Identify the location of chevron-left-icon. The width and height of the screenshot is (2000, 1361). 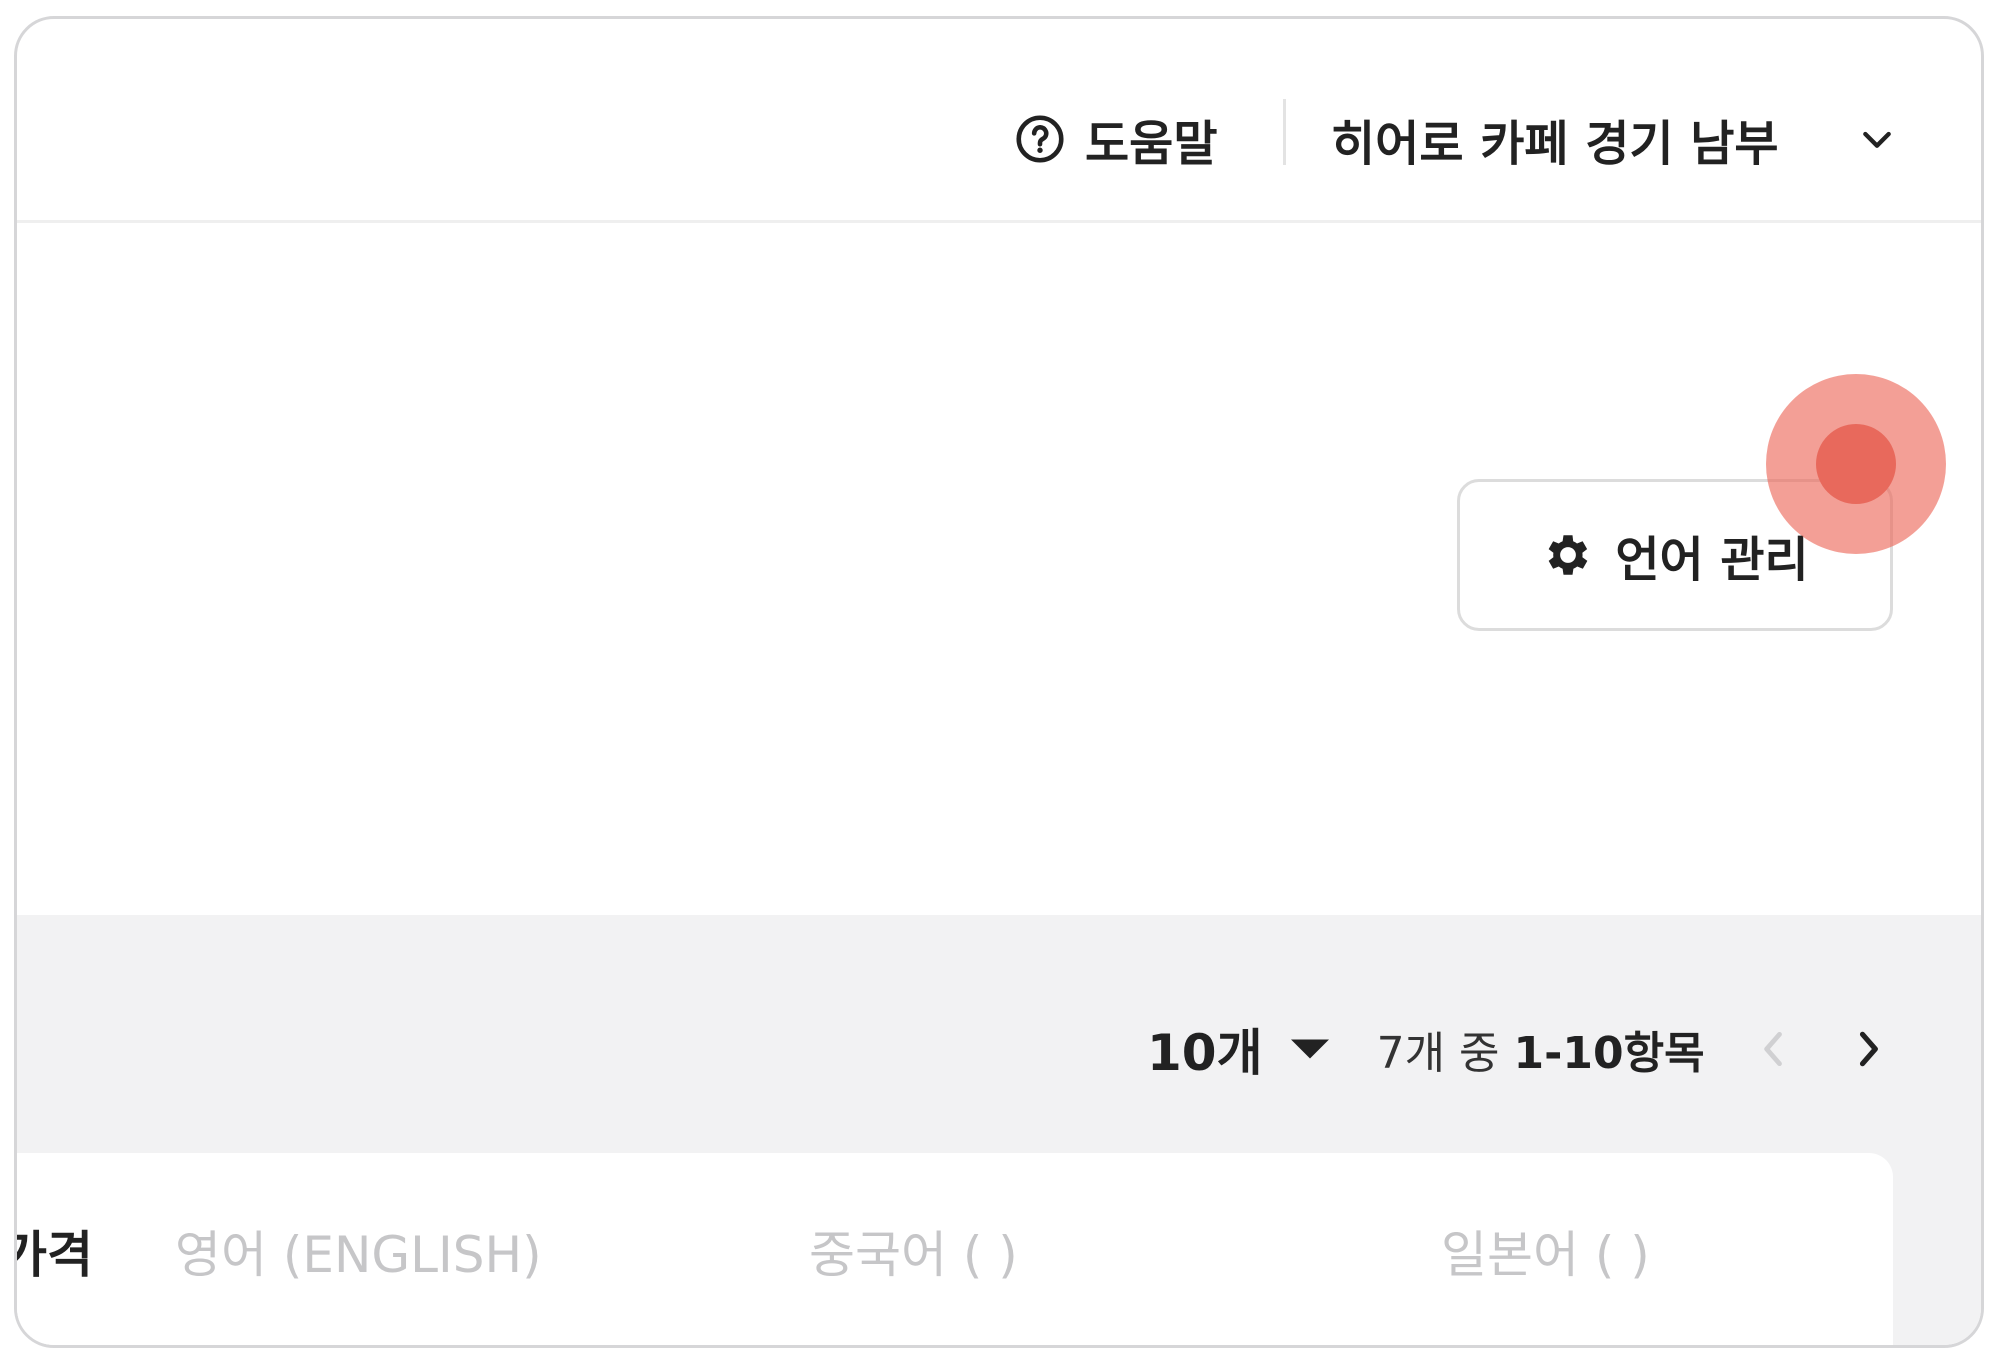
(1774, 1049).